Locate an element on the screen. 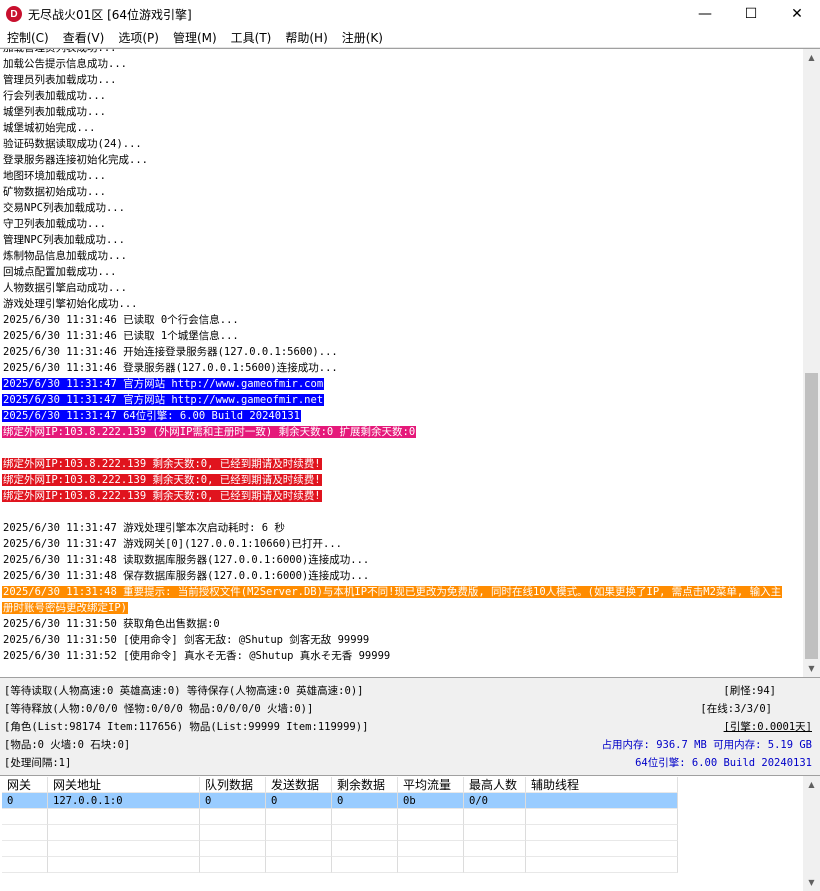  log-scrollbar: ▲ ▼ is located at coordinates (811, 363).